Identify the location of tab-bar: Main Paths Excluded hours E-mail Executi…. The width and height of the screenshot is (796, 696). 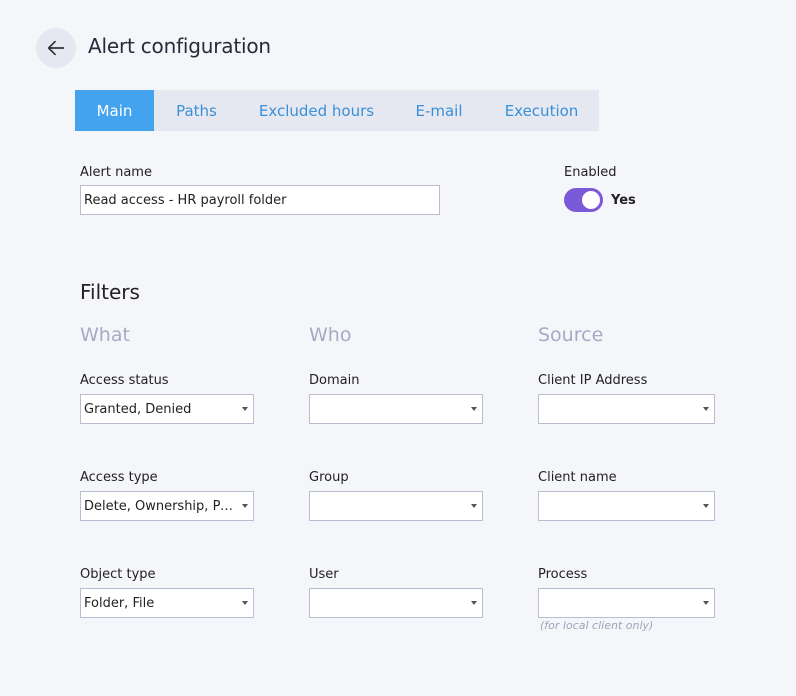
(337, 110).